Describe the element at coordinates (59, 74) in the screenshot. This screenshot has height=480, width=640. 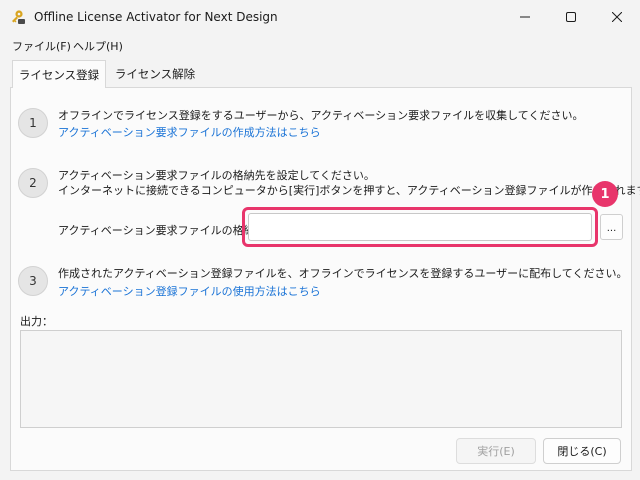
I see `tab-license-register: ライセンス登録` at that location.